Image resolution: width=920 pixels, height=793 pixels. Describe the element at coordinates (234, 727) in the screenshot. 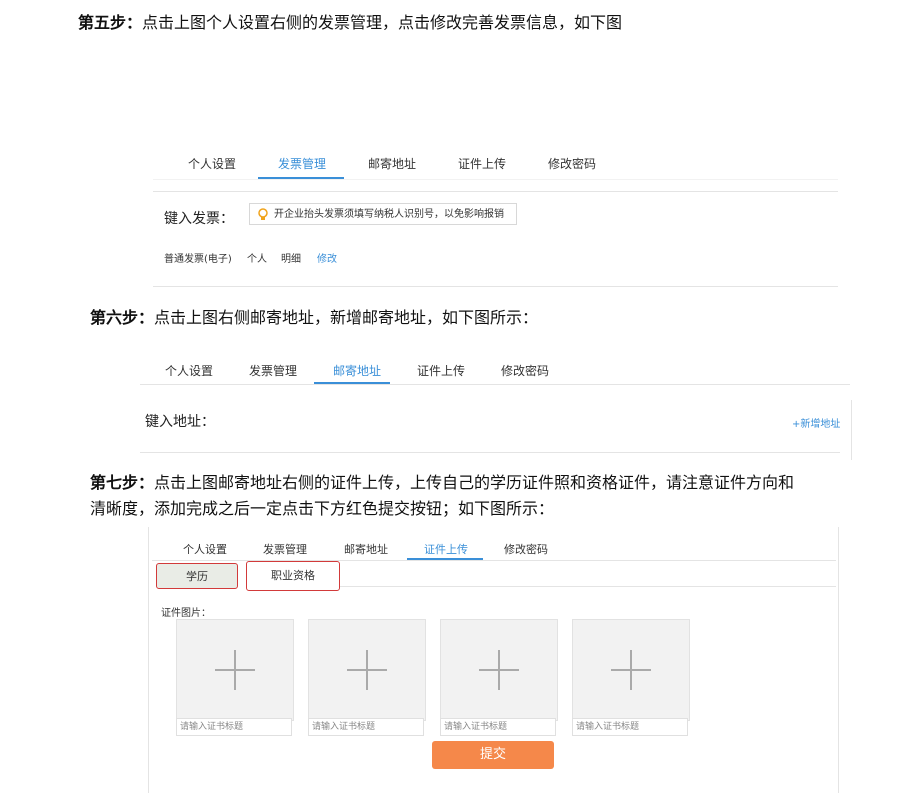

I see `certificate-title-input-1: 请输入证书标题` at that location.